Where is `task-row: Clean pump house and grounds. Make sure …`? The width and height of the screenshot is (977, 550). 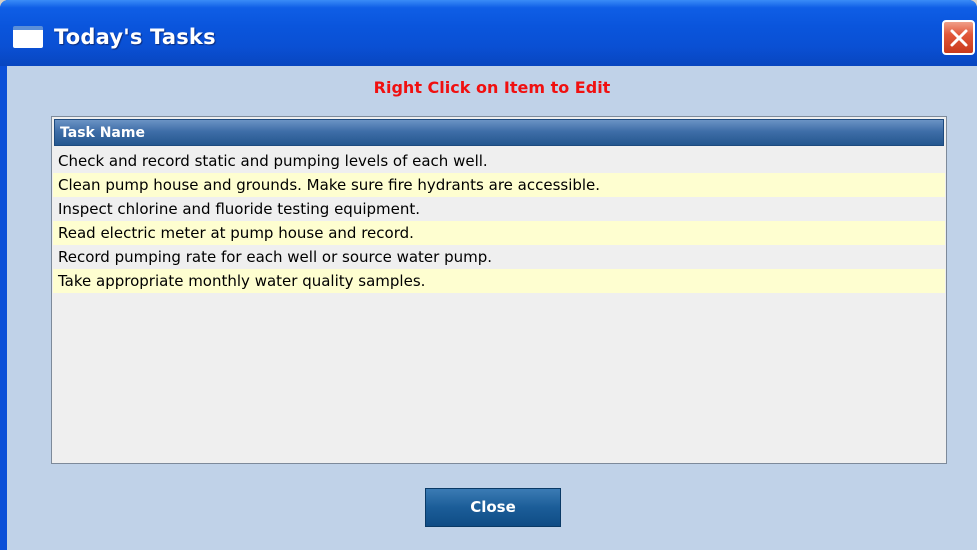
task-row: Clean pump house and grounds. Make sure … is located at coordinates (499, 185).